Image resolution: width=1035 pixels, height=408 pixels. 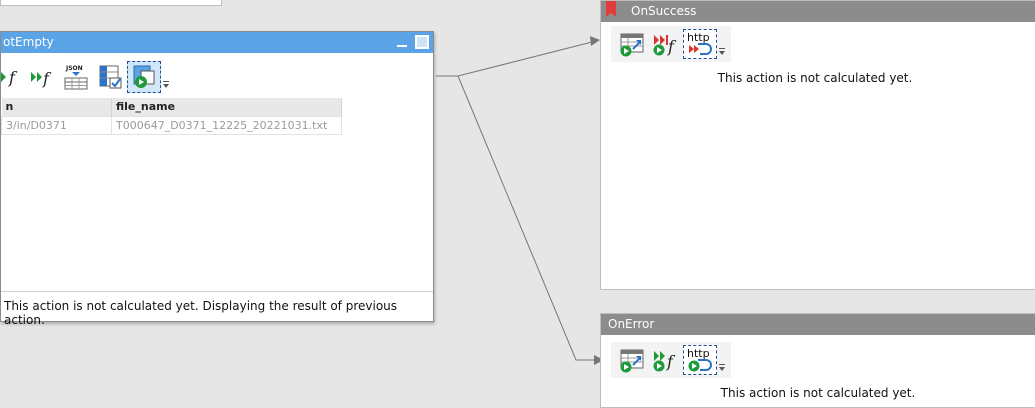 I want to click on window-titlebar: OnError, so click(x=818, y=324).